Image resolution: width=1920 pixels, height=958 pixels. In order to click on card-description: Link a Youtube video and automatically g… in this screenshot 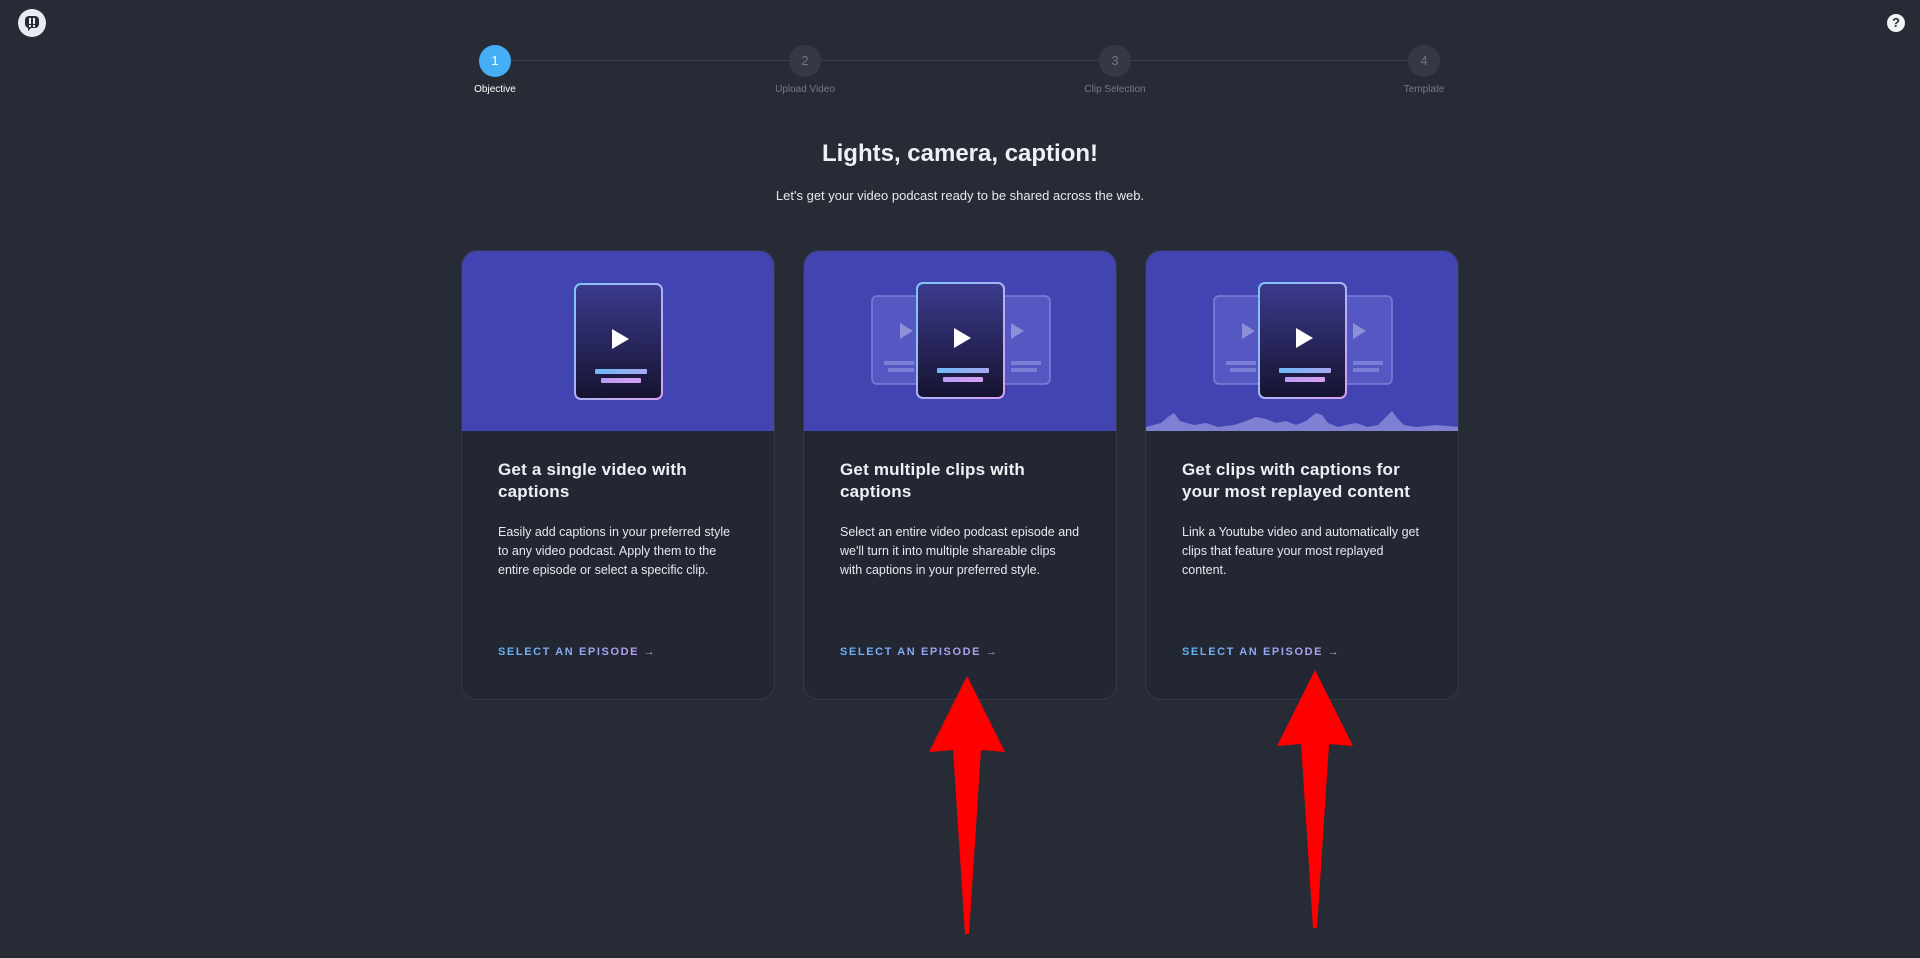, I will do `click(1300, 551)`.